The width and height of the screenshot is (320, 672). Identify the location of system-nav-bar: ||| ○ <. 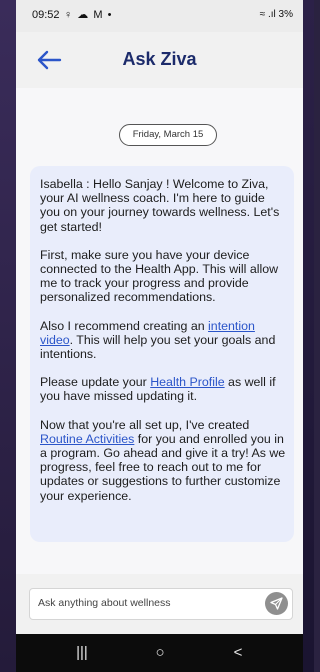
(159, 653).